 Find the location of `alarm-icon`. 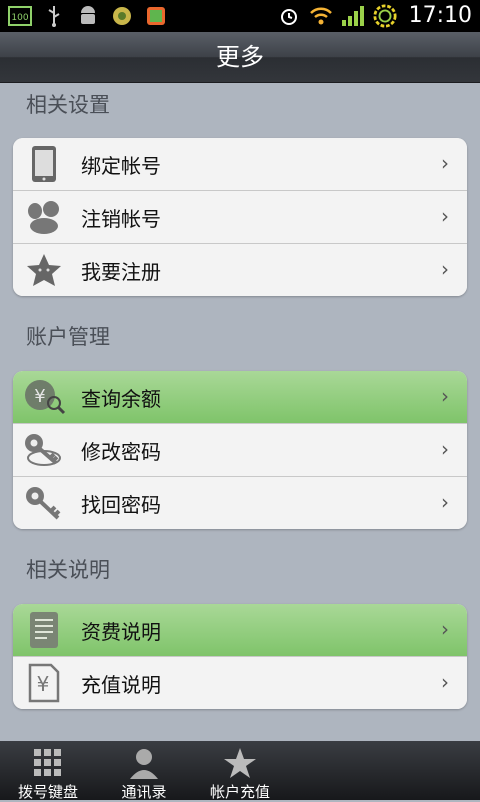

alarm-icon is located at coordinates (289, 16).